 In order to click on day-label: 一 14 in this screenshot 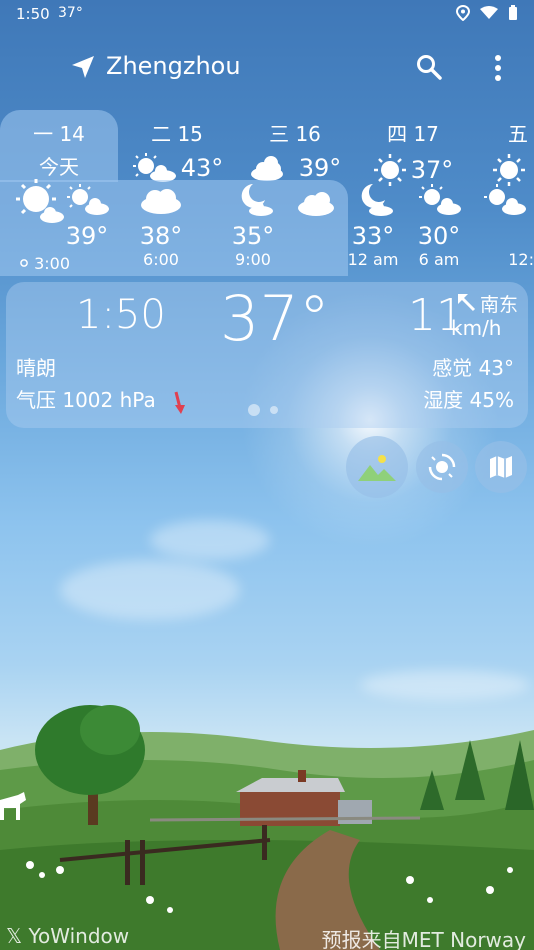, I will do `click(59, 134)`.